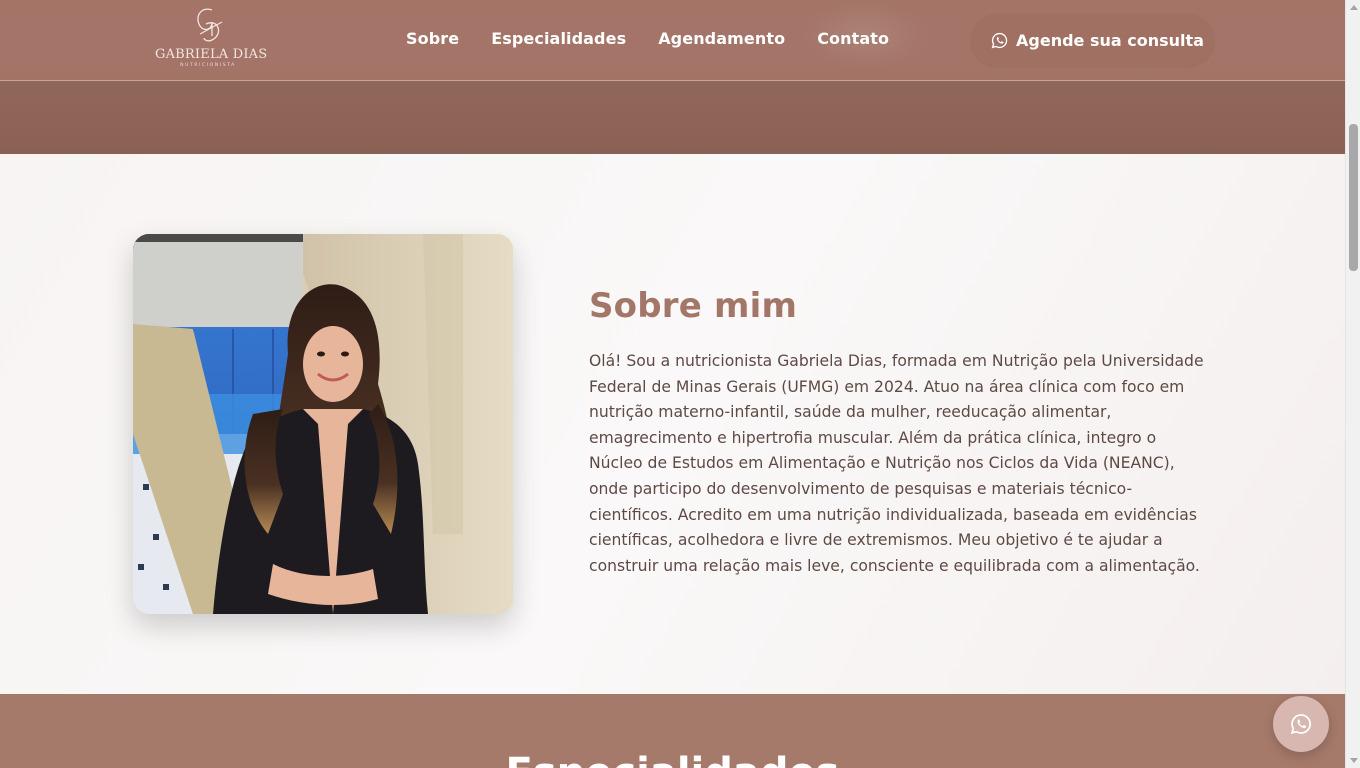 This screenshot has width=1360, height=768. I want to click on specialties-section: Especialidades, so click(672, 731).